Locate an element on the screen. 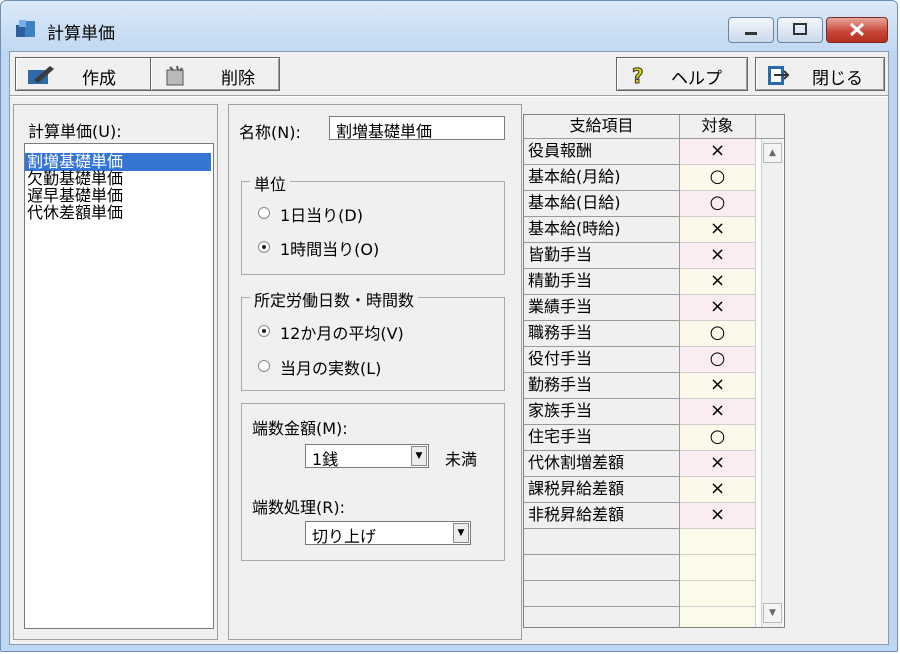 Image resolution: width=900 pixels, height=654 pixels. close-icon is located at coordinates (857, 29).